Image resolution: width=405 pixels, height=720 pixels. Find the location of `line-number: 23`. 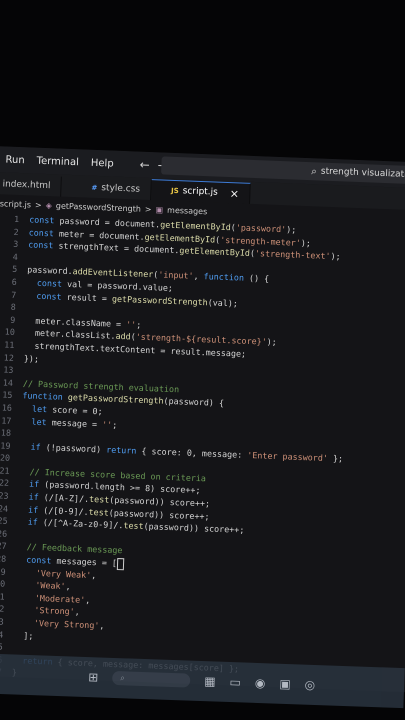

line-number: 23 is located at coordinates (4, 495).